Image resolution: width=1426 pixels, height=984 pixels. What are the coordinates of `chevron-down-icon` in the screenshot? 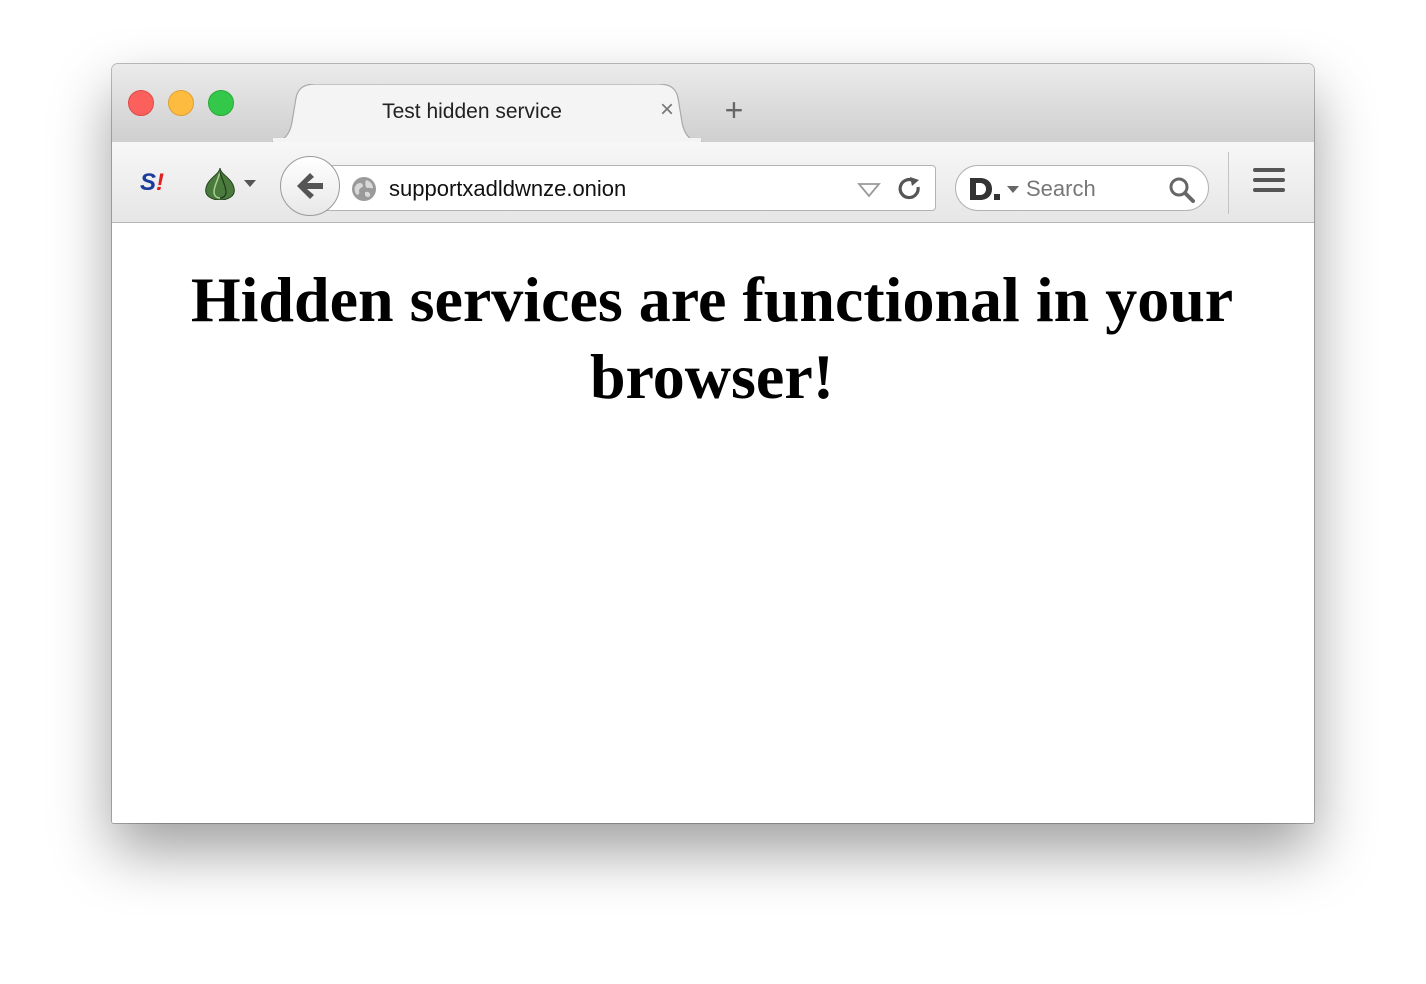 It's located at (1013, 189).